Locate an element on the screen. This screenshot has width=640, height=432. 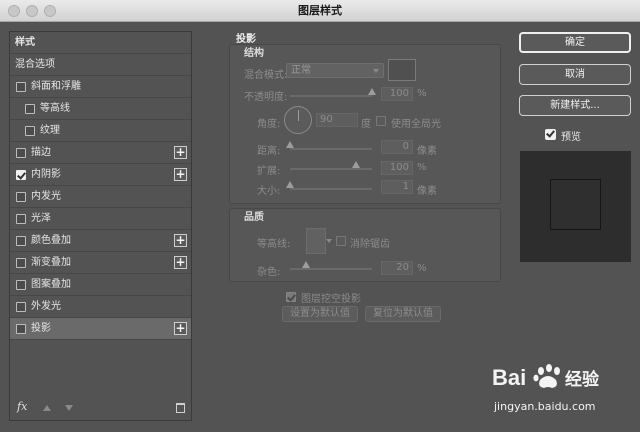
style-row: 纹理 is located at coordinates (100, 131).